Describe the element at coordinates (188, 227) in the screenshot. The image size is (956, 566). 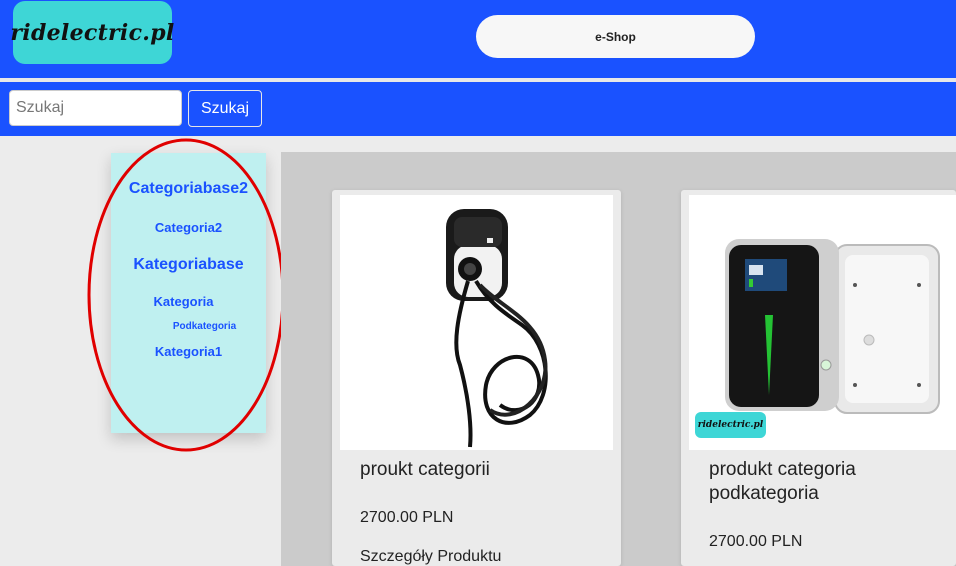
I see `sidebar-item-categoria2: Categoria2` at that location.